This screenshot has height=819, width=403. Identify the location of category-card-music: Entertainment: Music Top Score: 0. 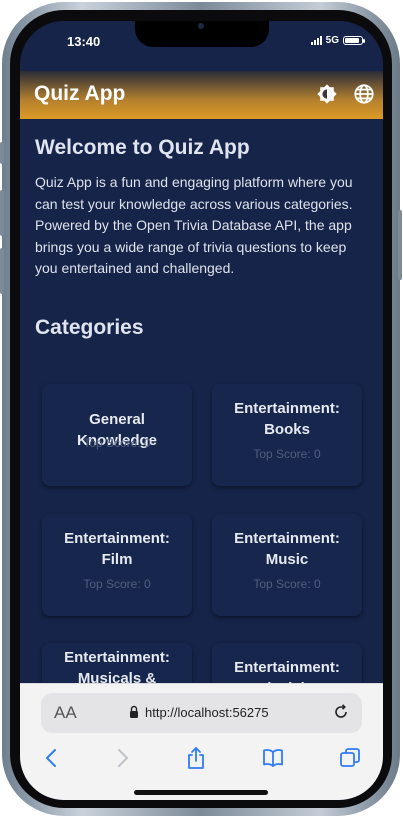
(287, 565).